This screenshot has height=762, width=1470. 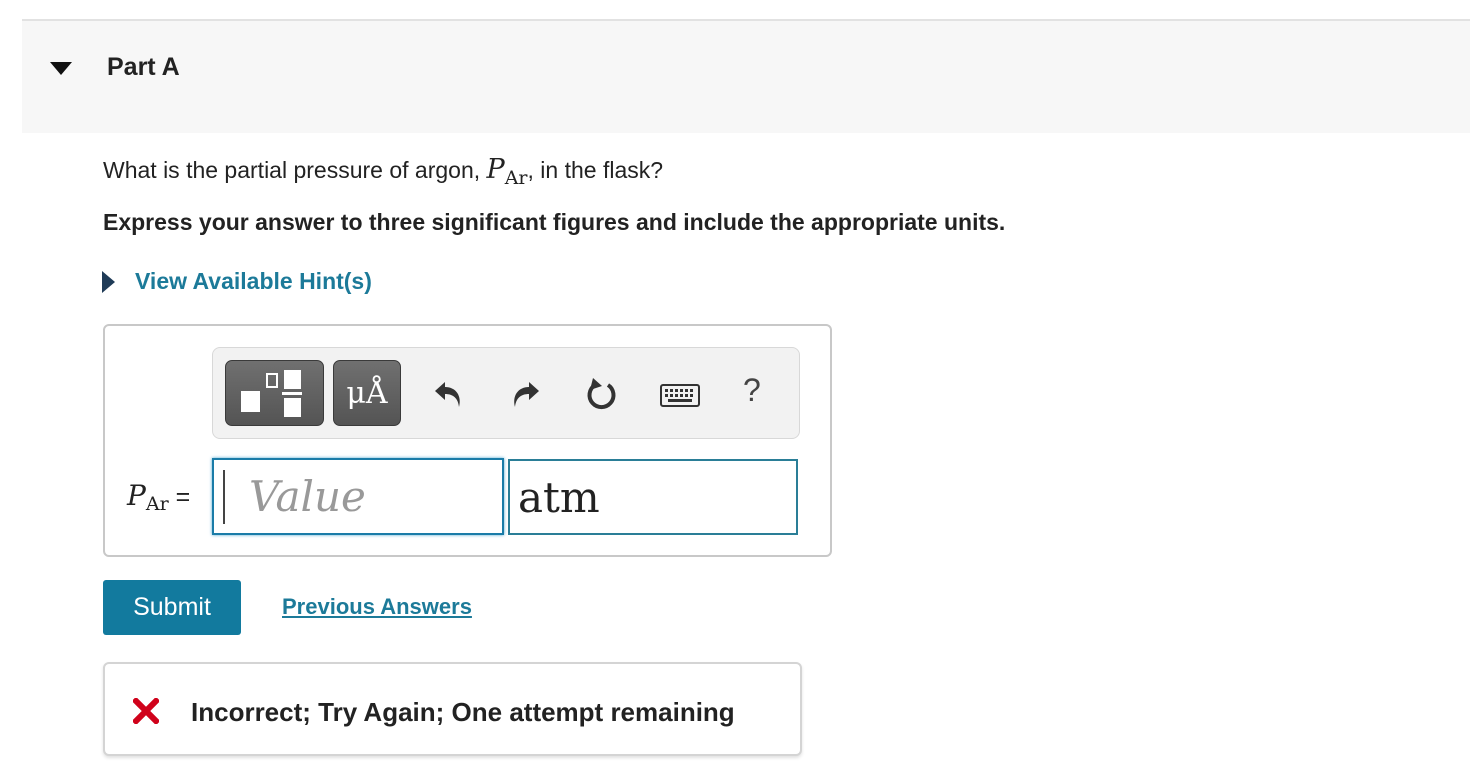 What do you see at coordinates (143, 67) in the screenshot?
I see `part-title: Part A` at bounding box center [143, 67].